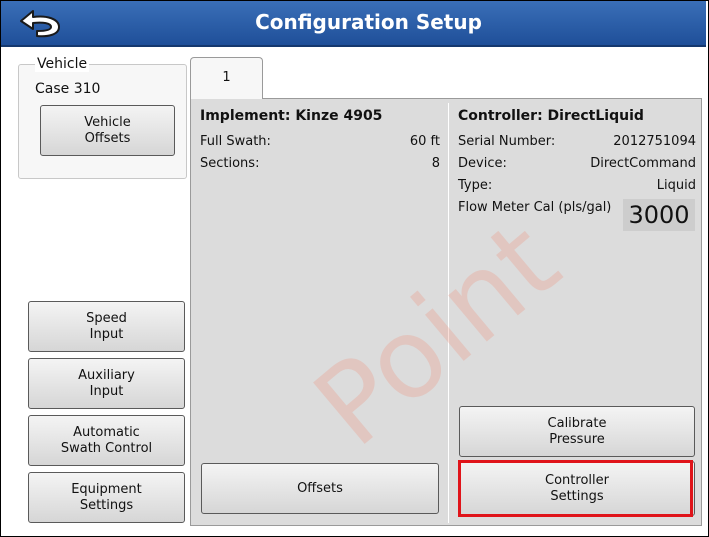  I want to click on type-value: Liquid, so click(676, 185).